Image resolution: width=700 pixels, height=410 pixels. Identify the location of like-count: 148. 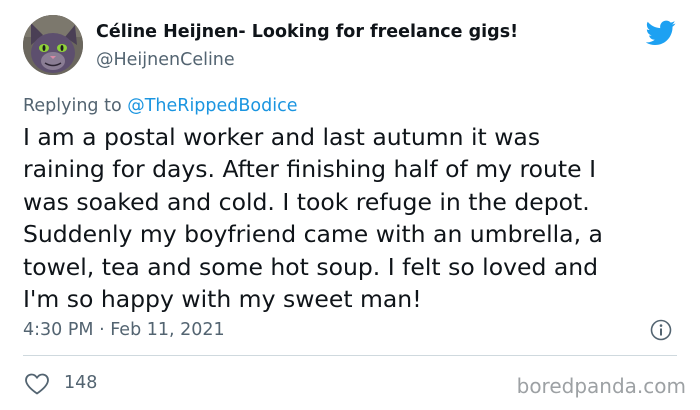
(81, 383).